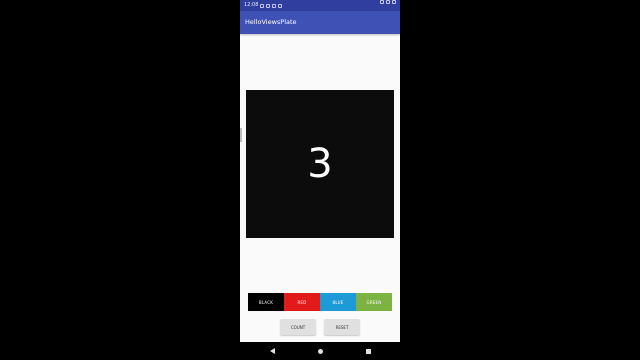 Image resolution: width=640 pixels, height=360 pixels. I want to click on back-button, so click(272, 351).